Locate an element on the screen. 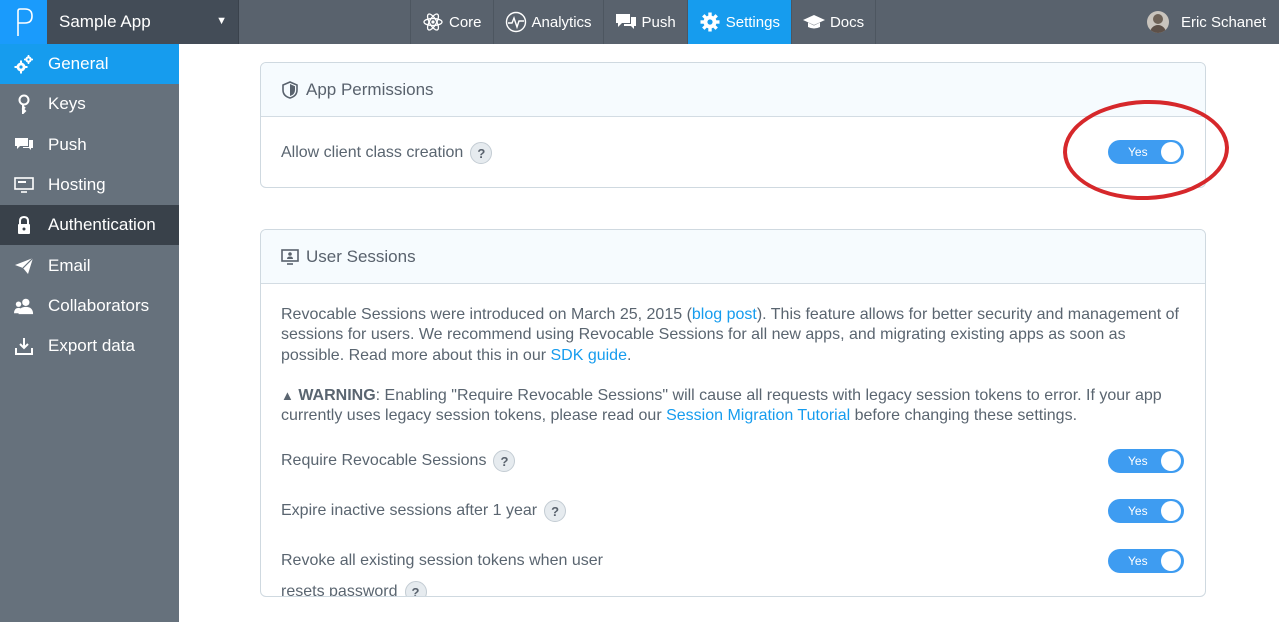 The image size is (1279, 622). require-revocable-sessions-toggle: Yes is located at coordinates (1146, 461).